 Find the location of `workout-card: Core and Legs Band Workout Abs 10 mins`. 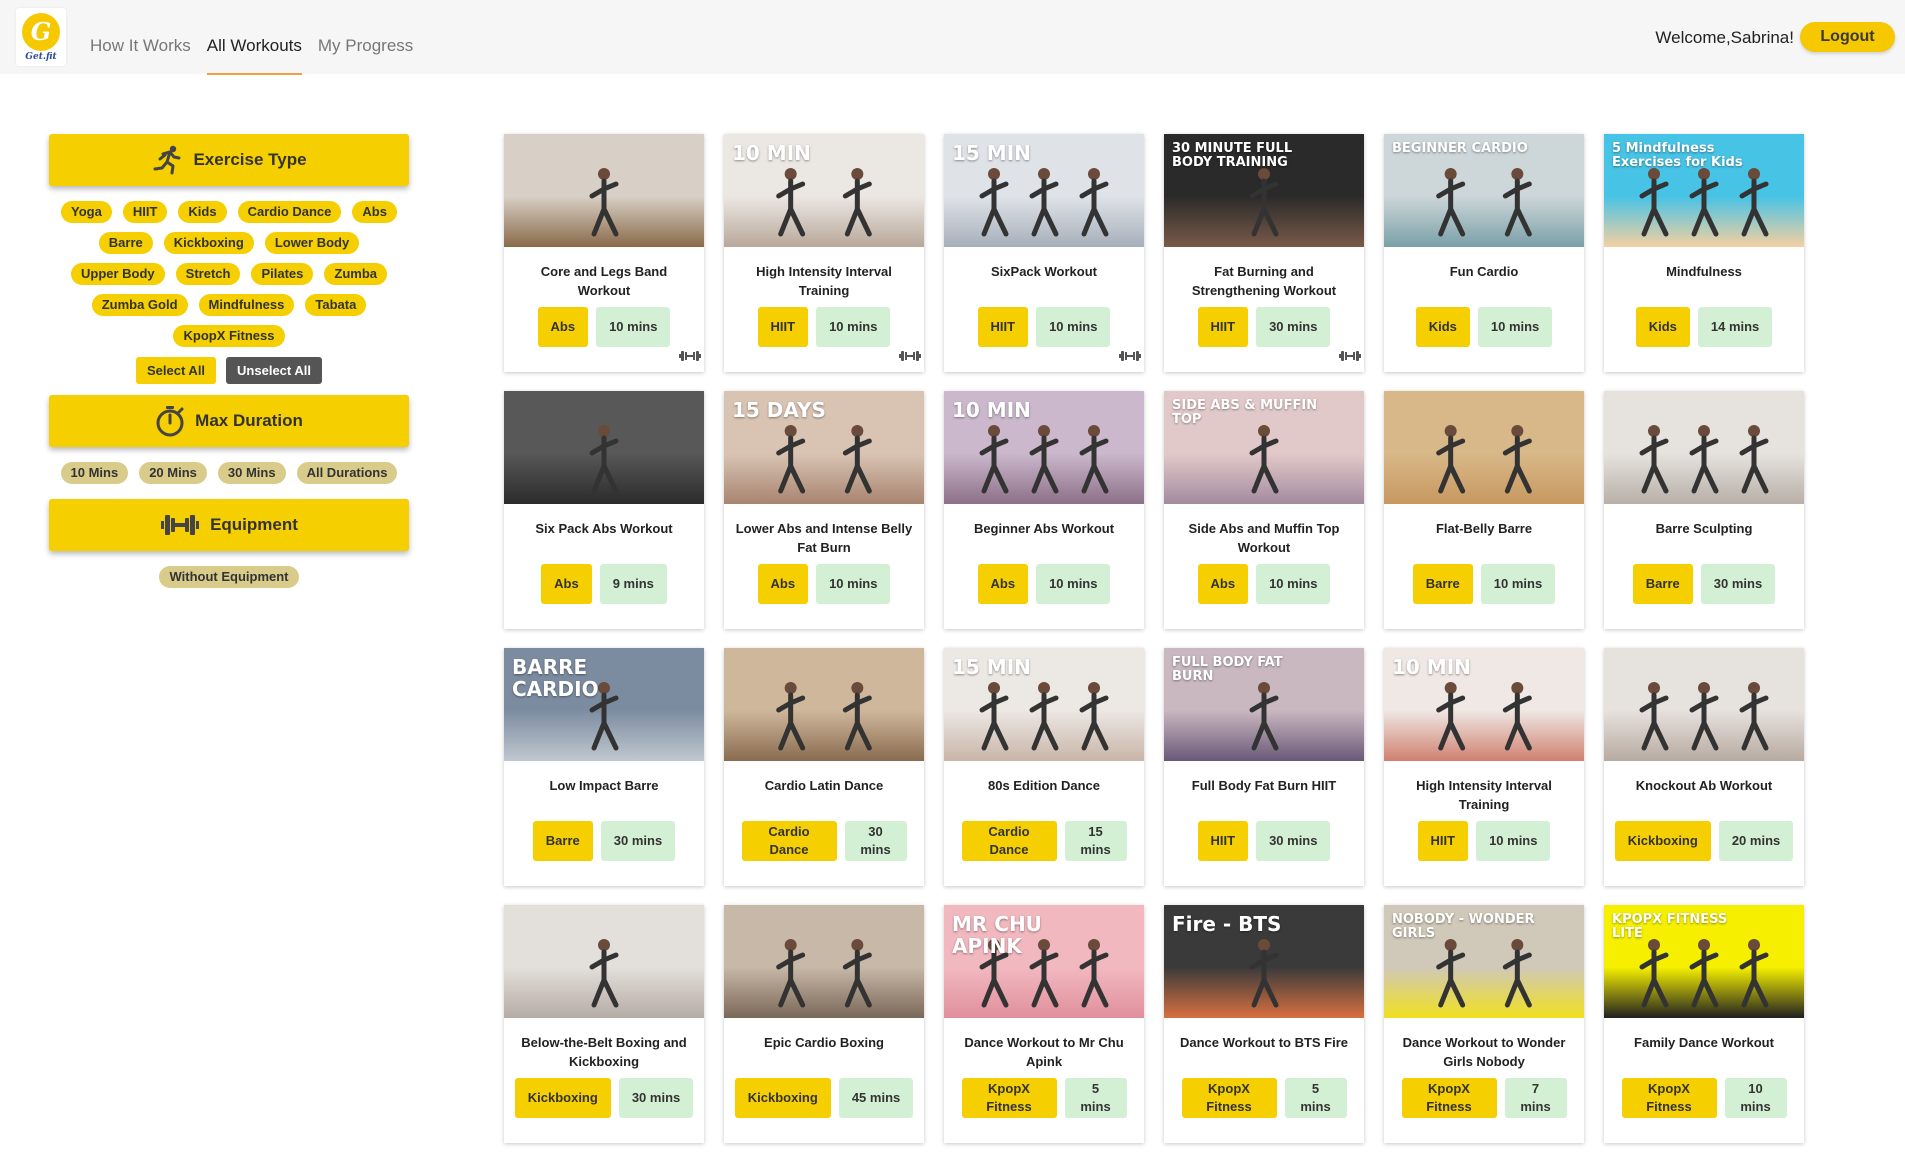

workout-card: Core and Legs Band Workout Abs 10 mins is located at coordinates (604, 253).